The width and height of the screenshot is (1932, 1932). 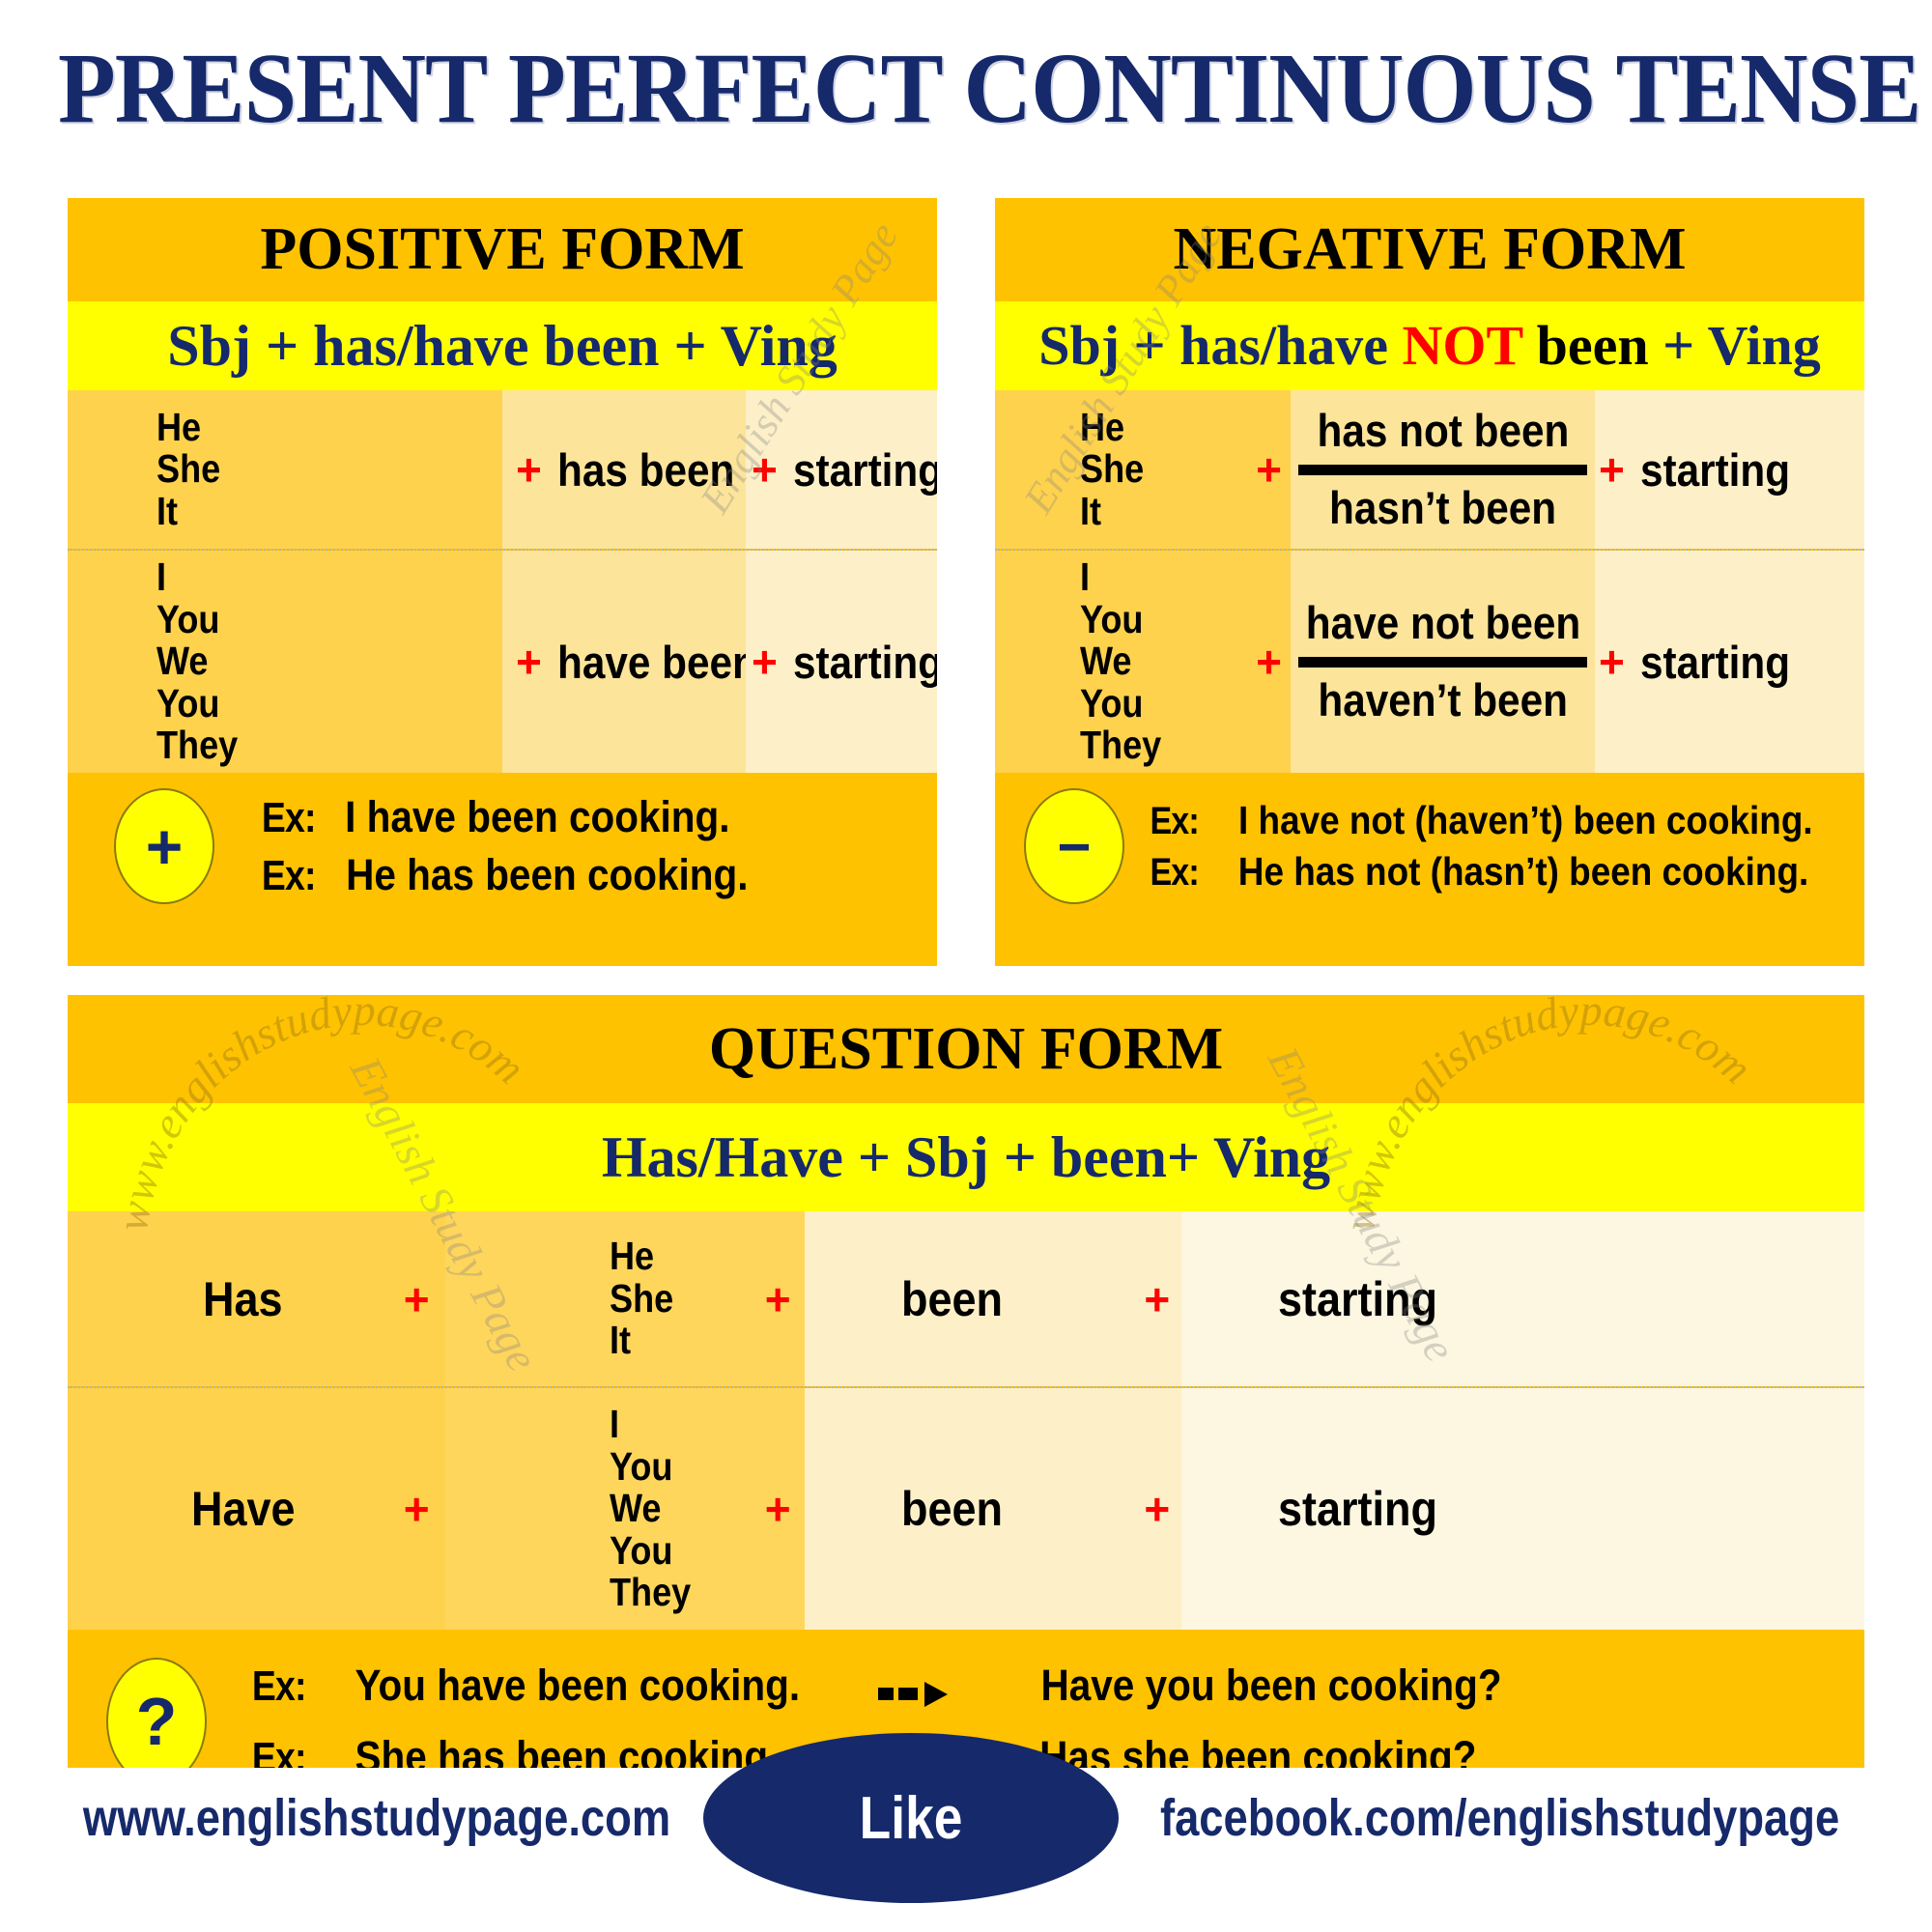 I want to click on footer-website: www.englishstudypage.com, so click(x=376, y=1818).